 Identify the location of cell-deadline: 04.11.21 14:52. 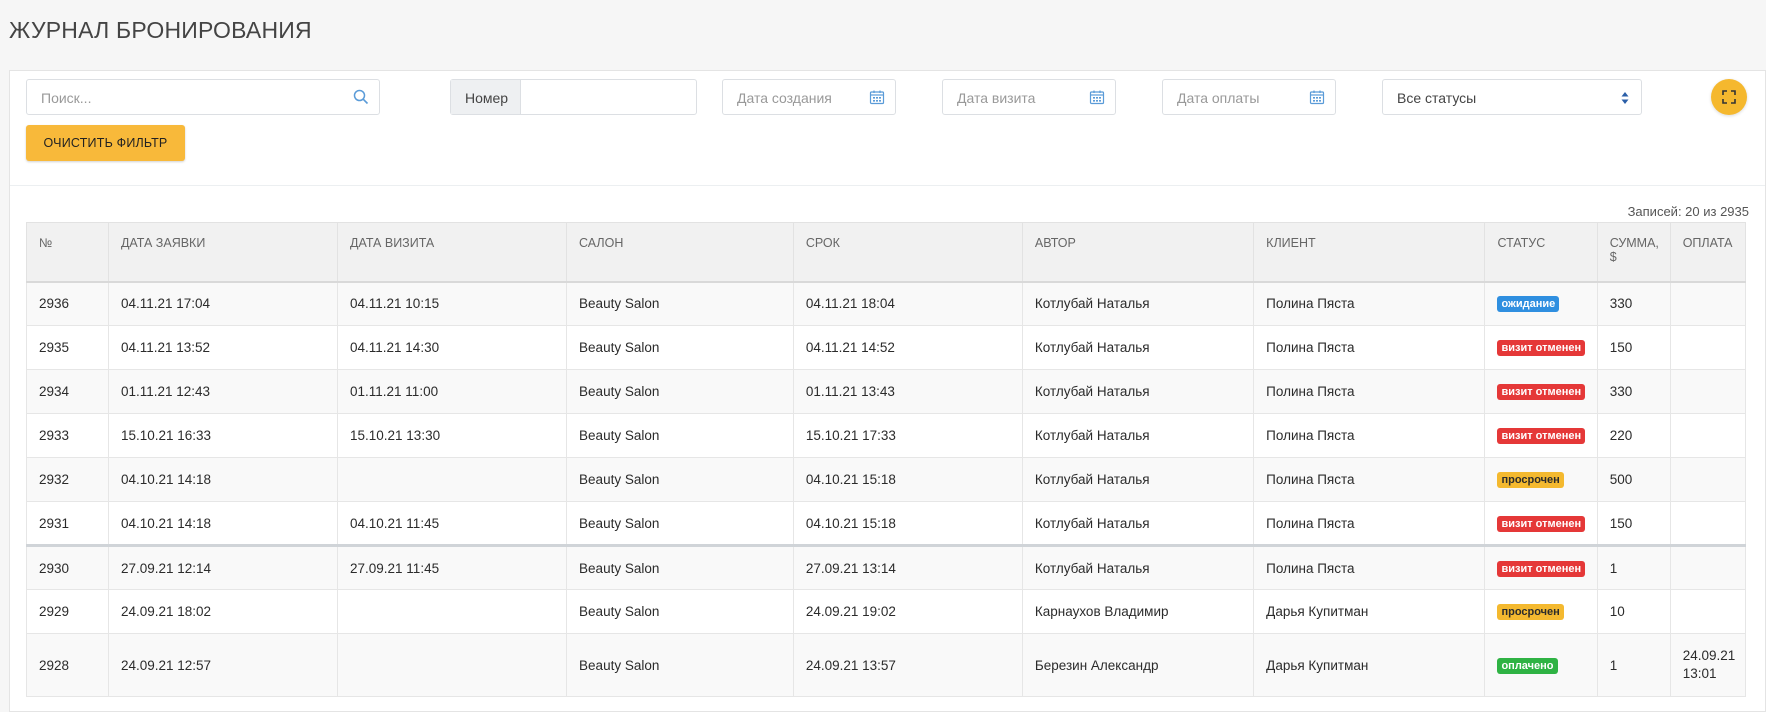
(907, 347).